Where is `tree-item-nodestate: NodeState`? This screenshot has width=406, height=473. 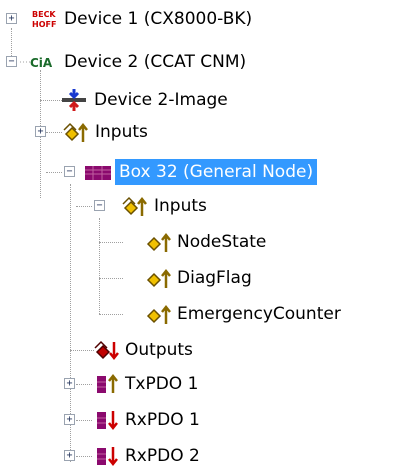
tree-item-nodestate: NodeState is located at coordinates (203, 242).